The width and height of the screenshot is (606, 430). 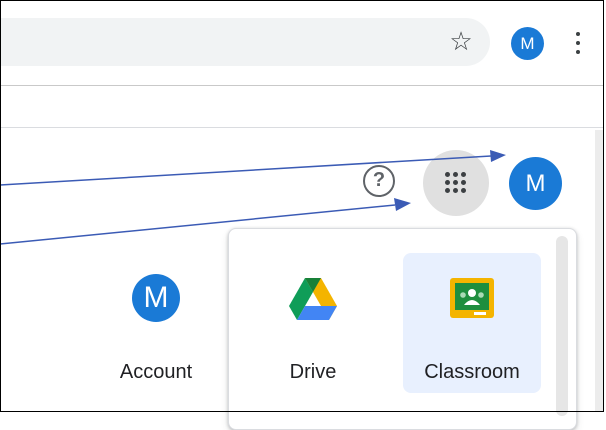 What do you see at coordinates (461, 42) in the screenshot?
I see `bookmark-star-icon: ☆` at bounding box center [461, 42].